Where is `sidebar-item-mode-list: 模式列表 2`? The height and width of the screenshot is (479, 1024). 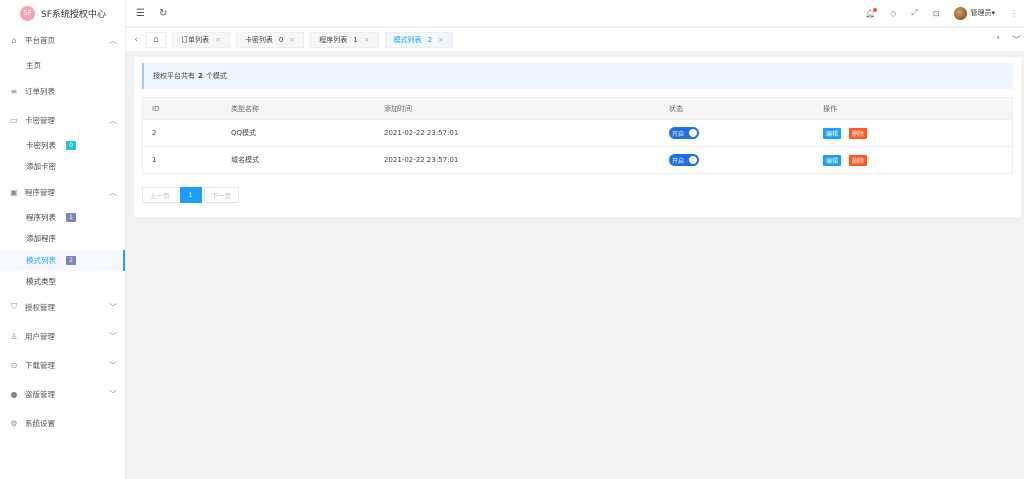
sidebar-item-mode-list: 模式列表 2 is located at coordinates (62, 260).